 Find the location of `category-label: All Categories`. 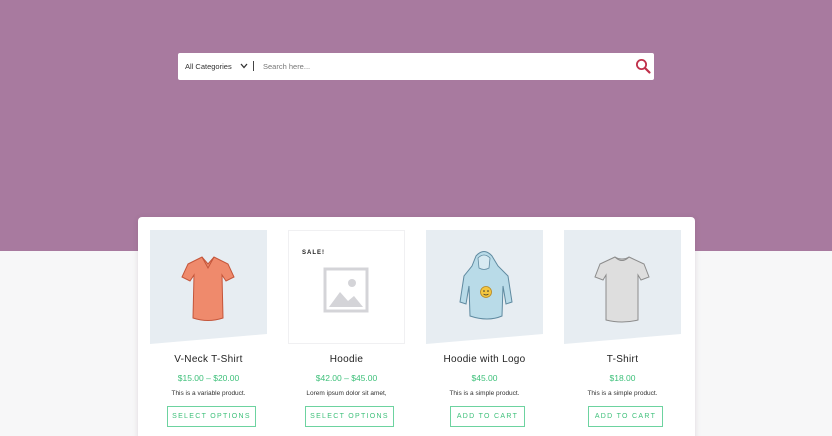

category-label: All Categories is located at coordinates (208, 66).